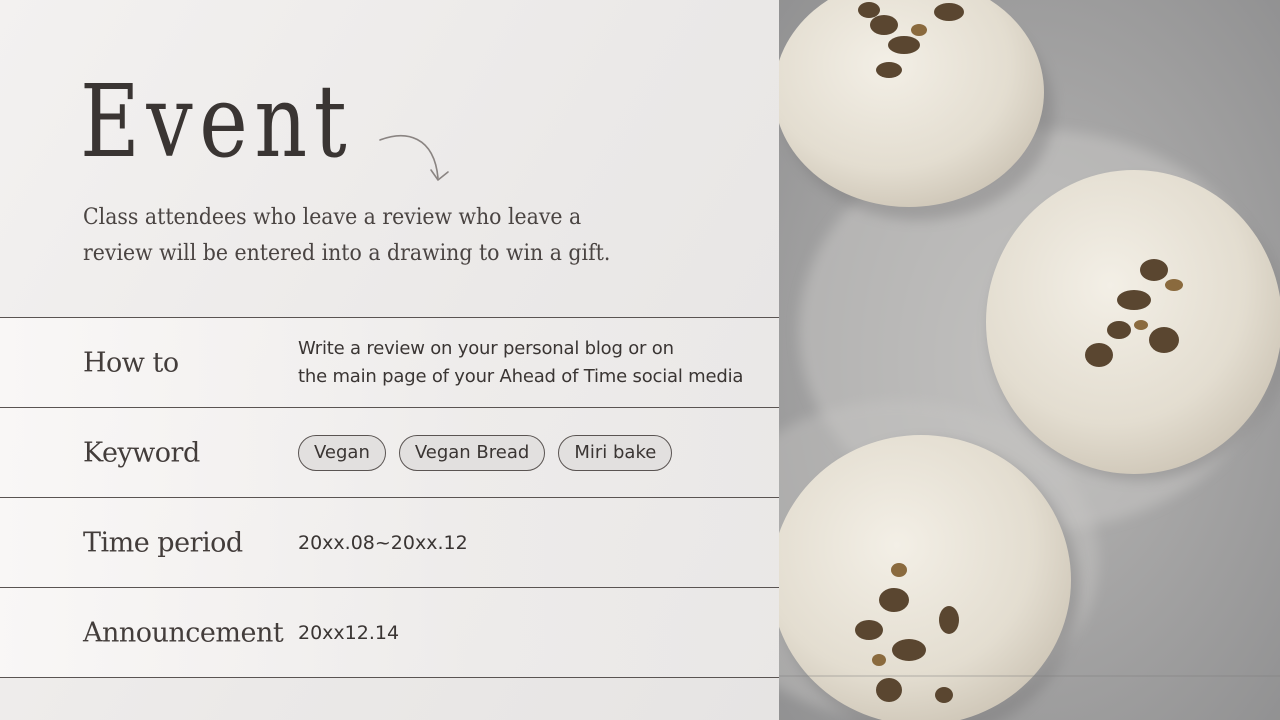 The height and width of the screenshot is (720, 1280). Describe the element at coordinates (349, 632) in the screenshot. I see `row-value-announcement: 20xx12.14` at that location.